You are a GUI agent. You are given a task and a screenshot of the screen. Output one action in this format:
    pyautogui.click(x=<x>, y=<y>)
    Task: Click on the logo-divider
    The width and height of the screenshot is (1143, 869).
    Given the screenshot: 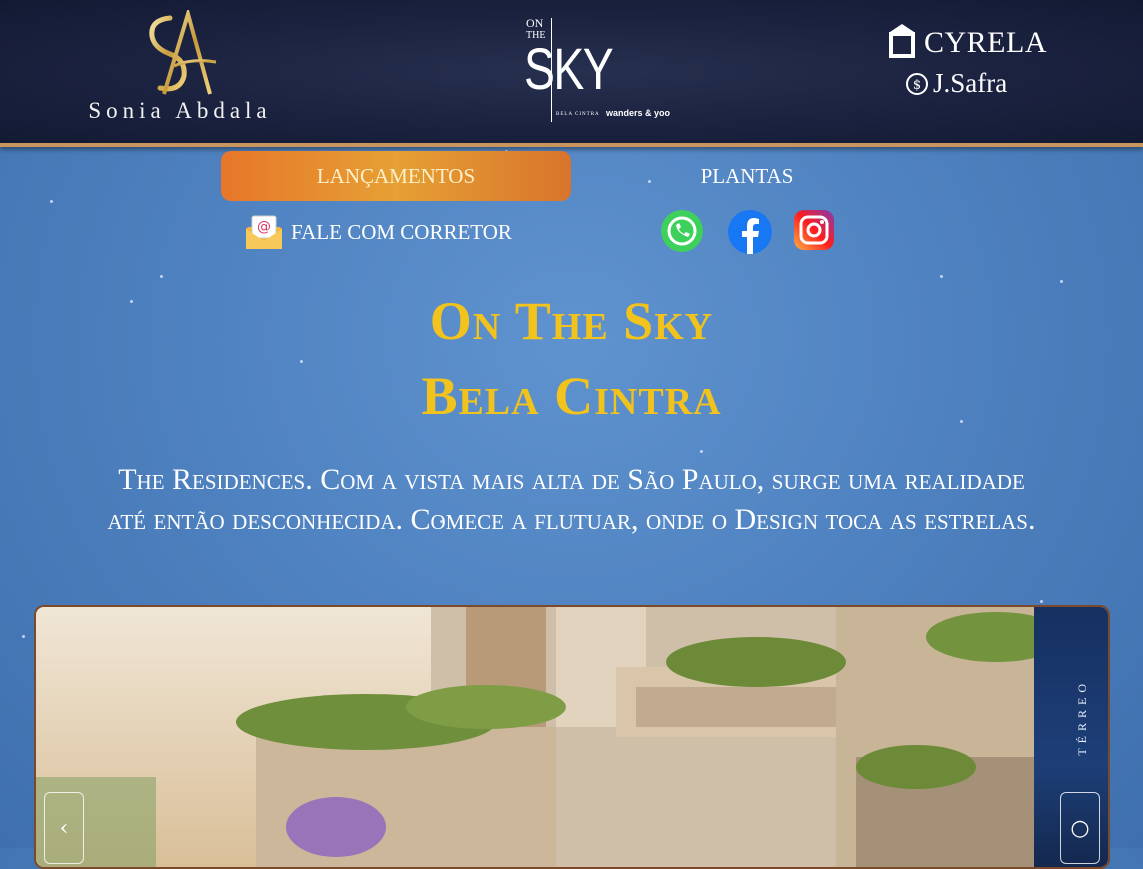 What is the action you would take?
    pyautogui.click(x=551, y=70)
    